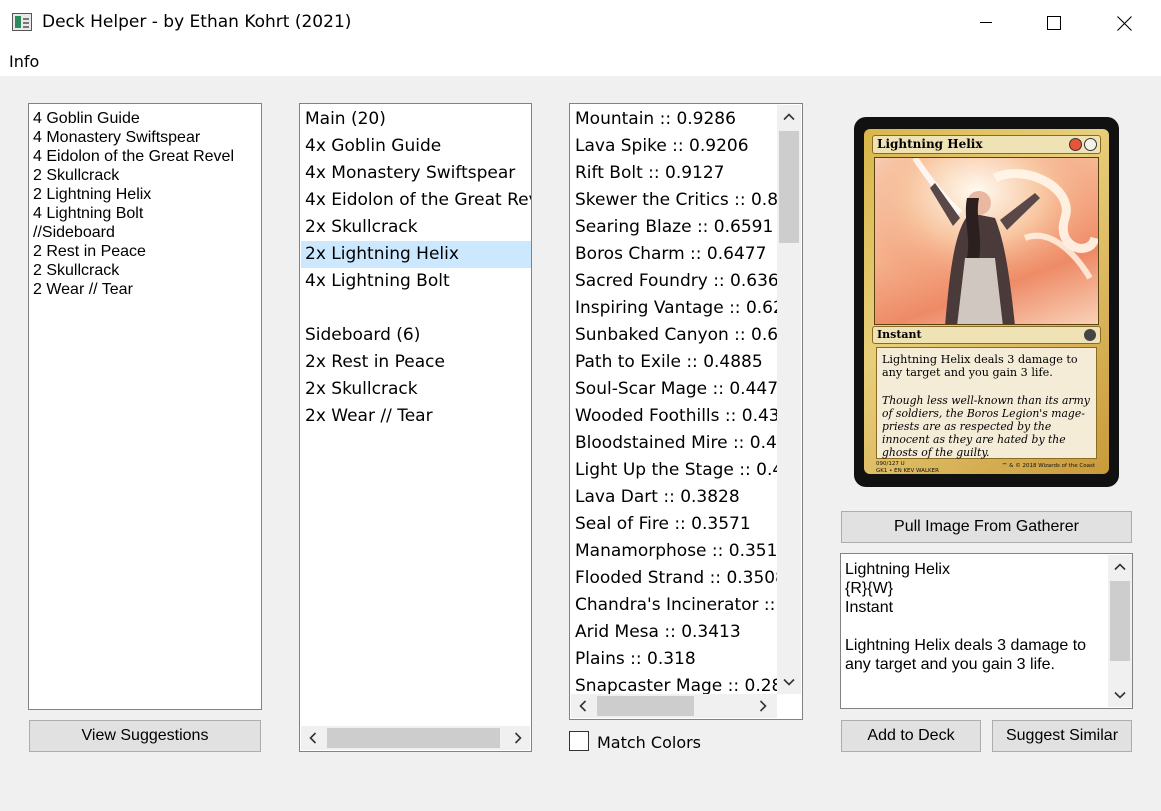 Image resolution: width=1161 pixels, height=811 pixels. What do you see at coordinates (674, 524) in the screenshot?
I see `suggestion-item: Seal of Fire :: 0.3571` at bounding box center [674, 524].